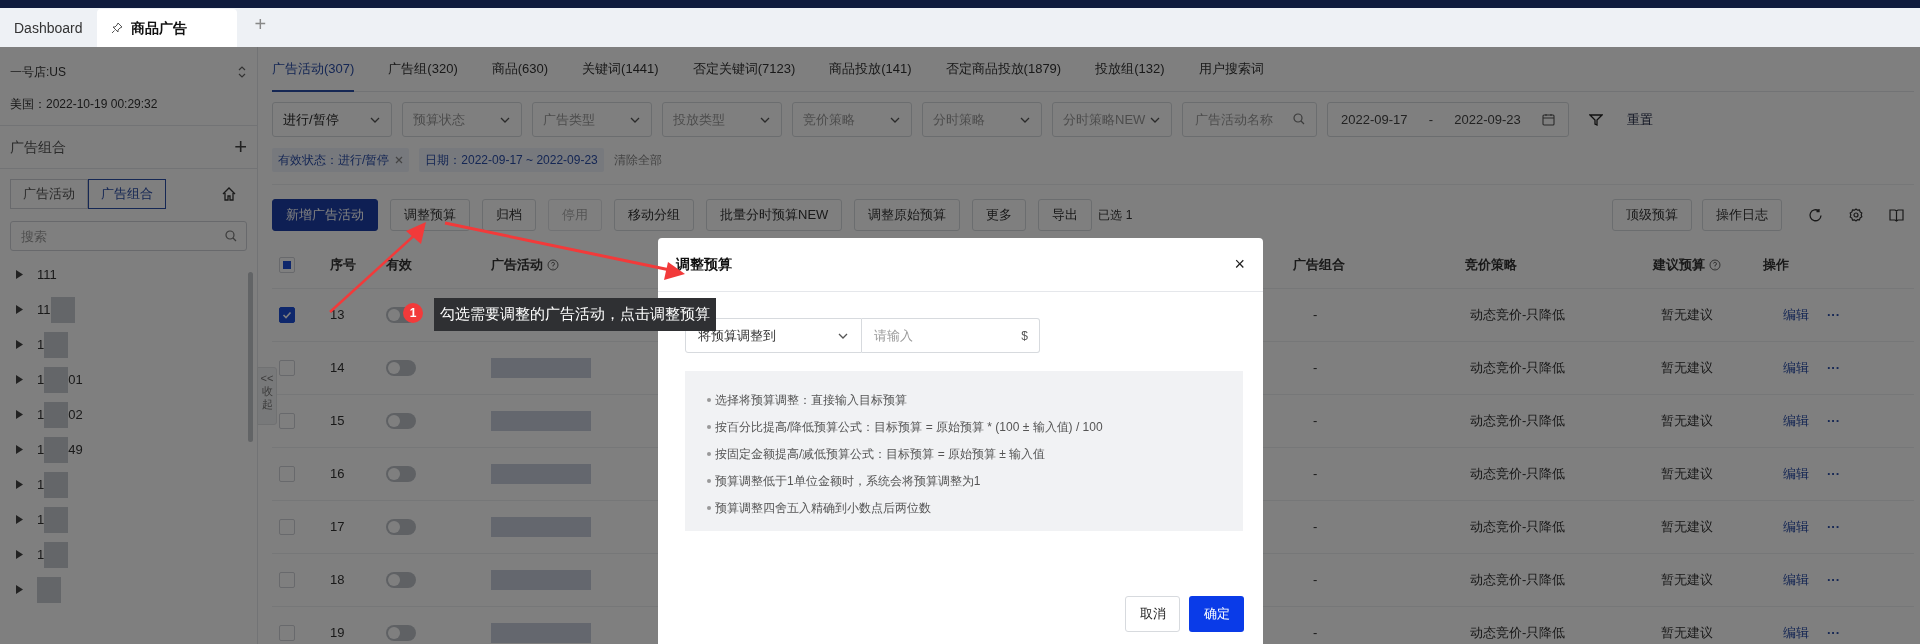  I want to click on book-icon, so click(1896, 215).